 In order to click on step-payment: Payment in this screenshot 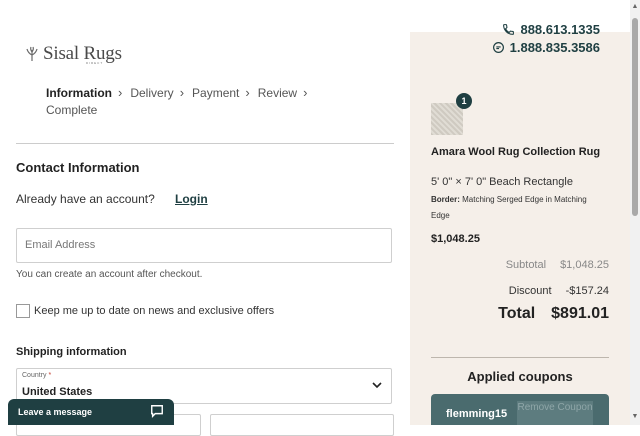, I will do `click(216, 93)`.